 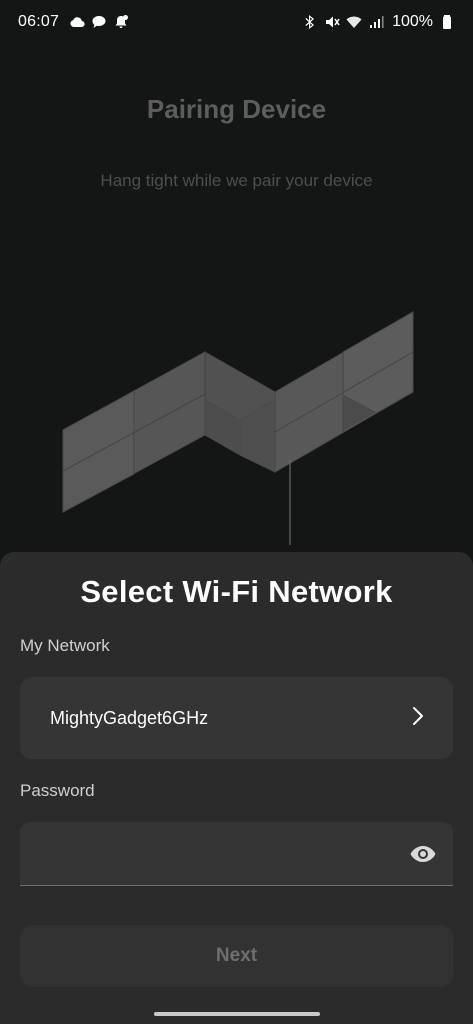 I want to click on status-left: 06:07, so click(x=73, y=22).